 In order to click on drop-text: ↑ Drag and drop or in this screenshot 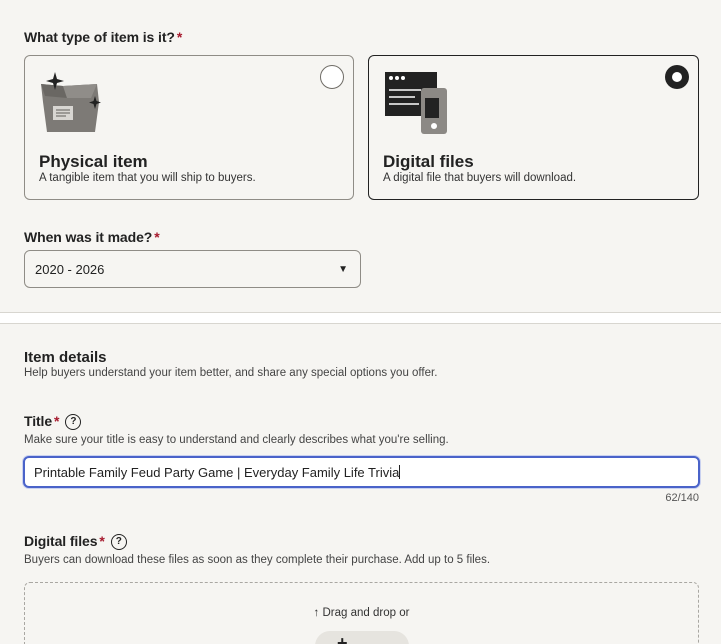, I will do `click(361, 613)`.